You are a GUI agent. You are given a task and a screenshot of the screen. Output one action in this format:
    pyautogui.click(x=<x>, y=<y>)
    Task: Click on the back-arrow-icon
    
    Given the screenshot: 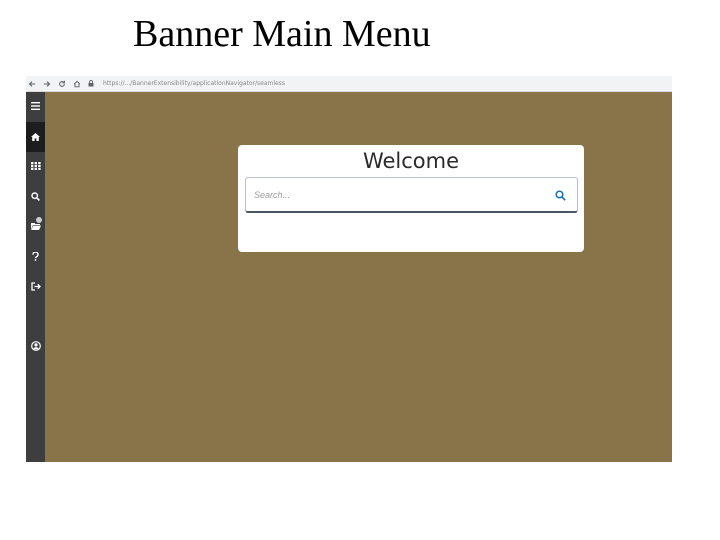 What is the action you would take?
    pyautogui.click(x=32, y=84)
    